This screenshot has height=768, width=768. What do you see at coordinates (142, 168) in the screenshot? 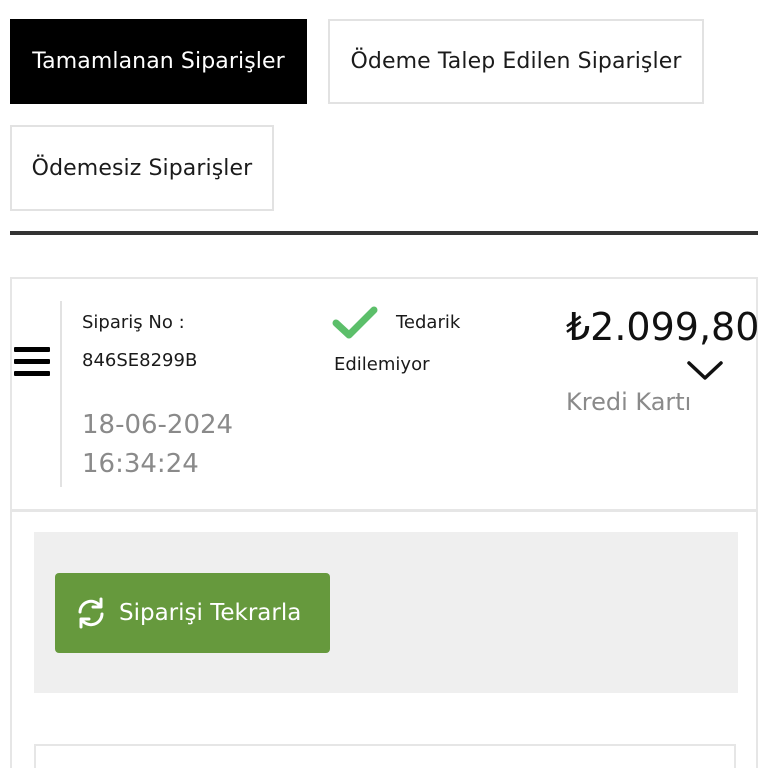
I see `tab-unpaid-orders: Ödemesiz Siparişler` at bounding box center [142, 168].